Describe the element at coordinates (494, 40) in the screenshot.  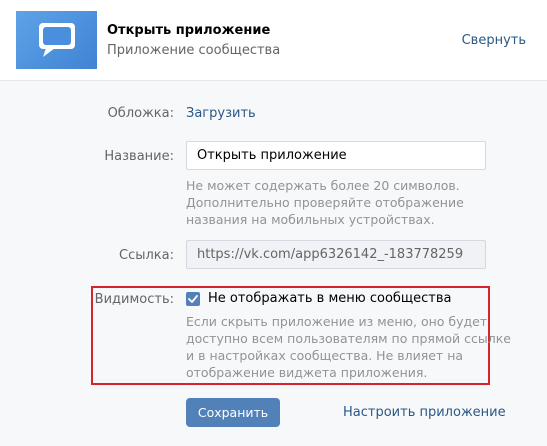
I see `collapse-link: Свернуть` at that location.